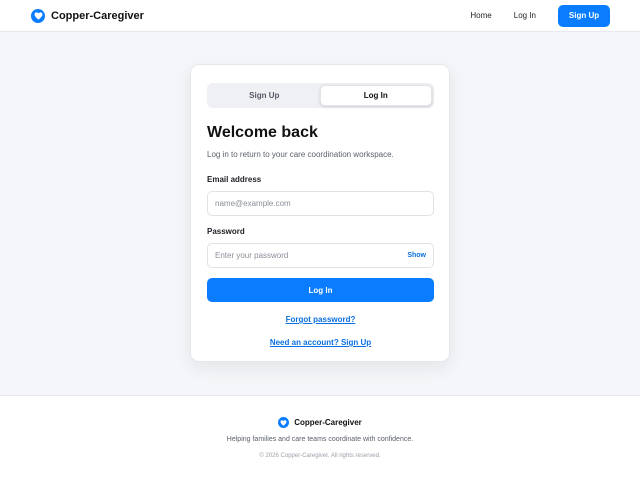 The width and height of the screenshot is (640, 482). What do you see at coordinates (253, 203) in the screenshot?
I see `email-placeholder: name@example.com` at bounding box center [253, 203].